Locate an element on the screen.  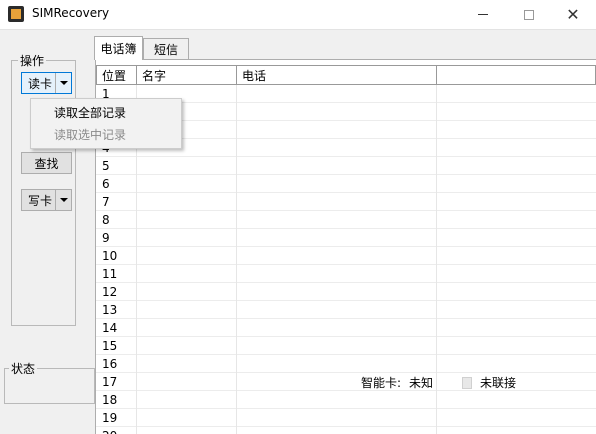
column-header-empty is located at coordinates (516, 75).